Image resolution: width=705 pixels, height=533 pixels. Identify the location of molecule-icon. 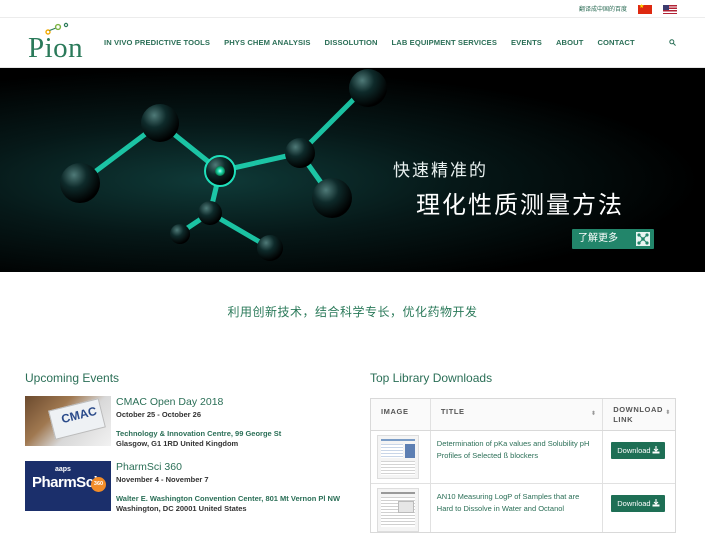
(643, 239).